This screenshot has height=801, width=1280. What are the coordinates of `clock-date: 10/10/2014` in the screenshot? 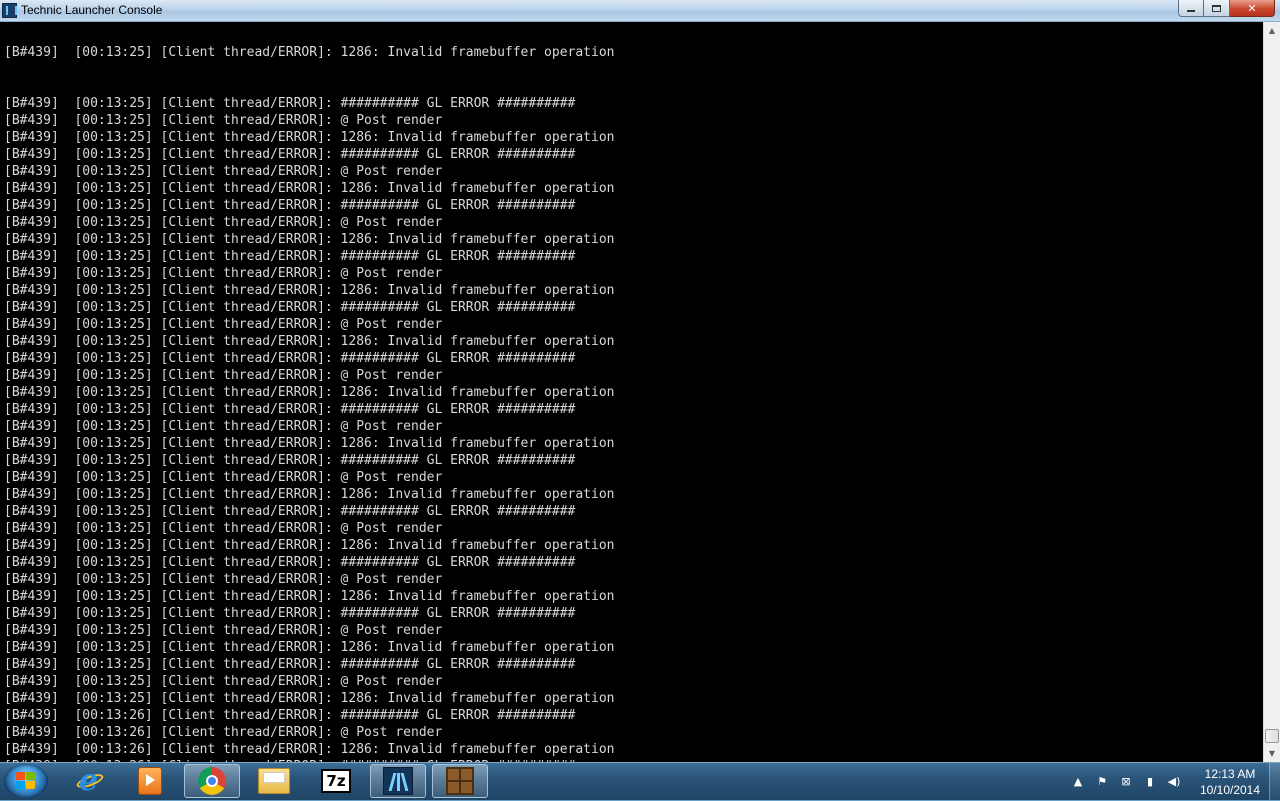 It's located at (1230, 790).